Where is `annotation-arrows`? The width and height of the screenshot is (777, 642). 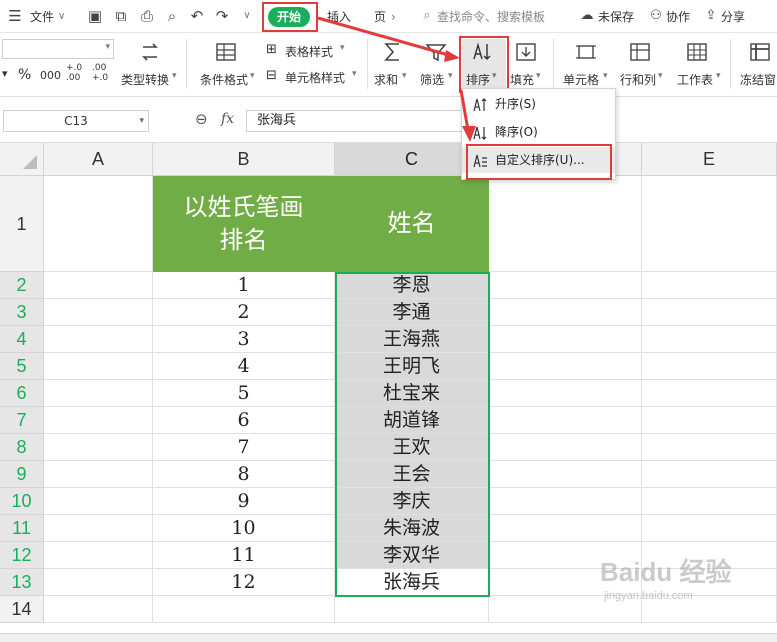 annotation-arrows is located at coordinates (396, 79).